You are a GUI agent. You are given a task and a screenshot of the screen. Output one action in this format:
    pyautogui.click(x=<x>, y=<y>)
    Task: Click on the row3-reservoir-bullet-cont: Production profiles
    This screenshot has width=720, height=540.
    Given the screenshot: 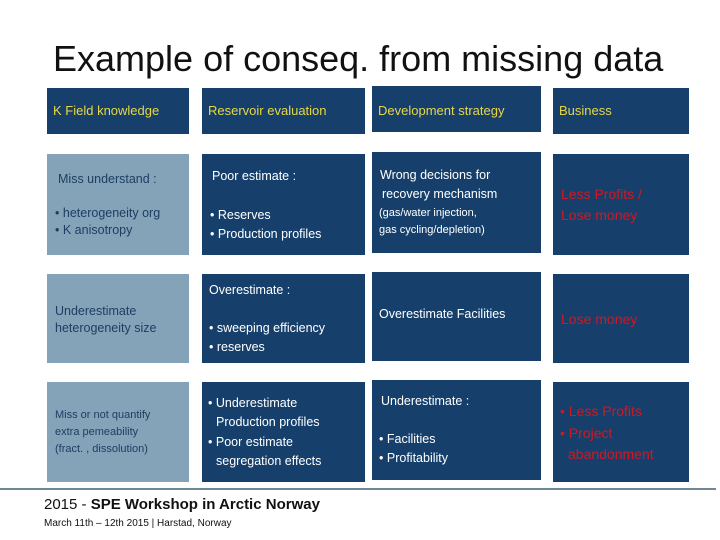 What is the action you would take?
    pyautogui.click(x=268, y=422)
    